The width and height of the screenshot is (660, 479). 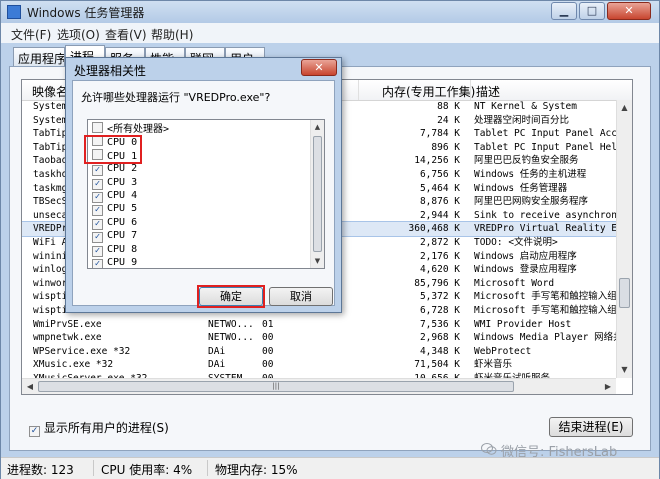 I want to click on cpu-scroll-down-icon: ▼, so click(x=317, y=261).